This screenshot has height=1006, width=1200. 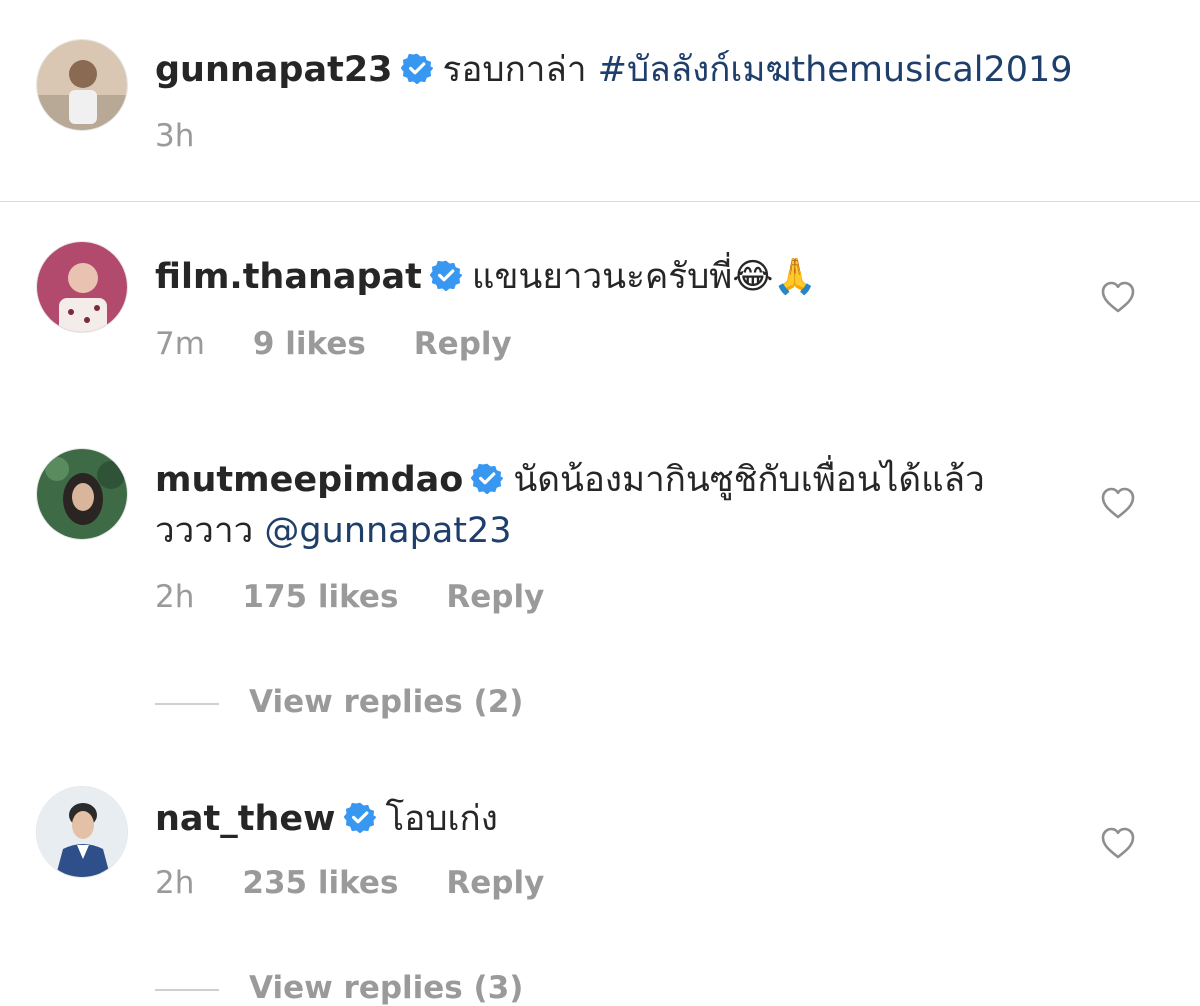 I want to click on comment-text: โอบเก่ง, so click(x=441, y=819).